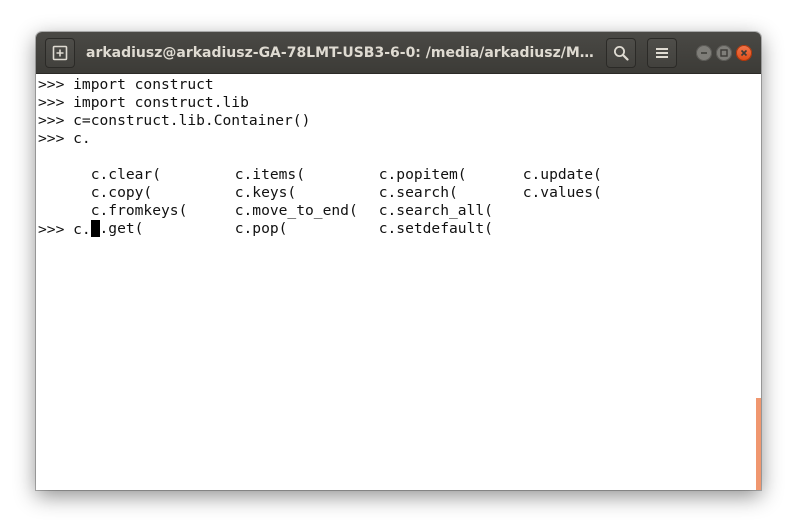 Image resolution: width=799 pixels, height=532 pixels. What do you see at coordinates (174, 120) in the screenshot?
I see `terminal-line: >>> c=construct.lib.Container()` at bounding box center [174, 120].